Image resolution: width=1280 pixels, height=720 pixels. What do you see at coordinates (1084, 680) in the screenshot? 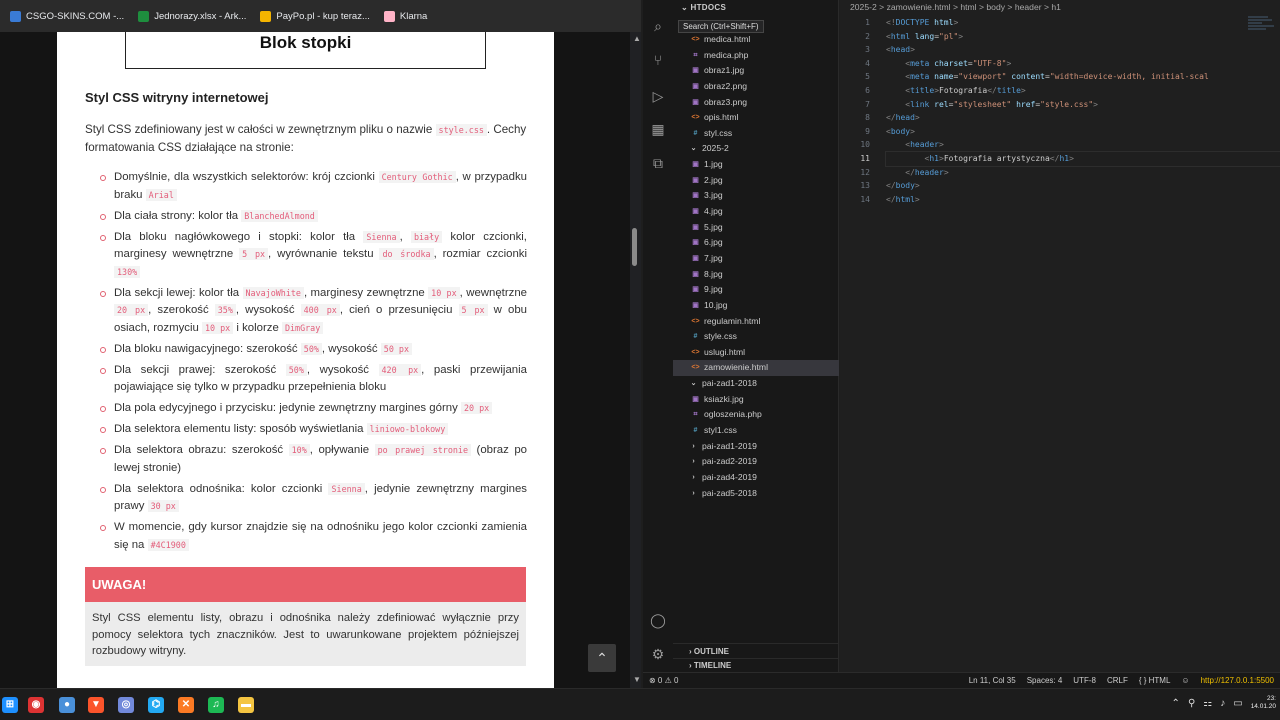
I see `encoding: UTF-8` at bounding box center [1084, 680].